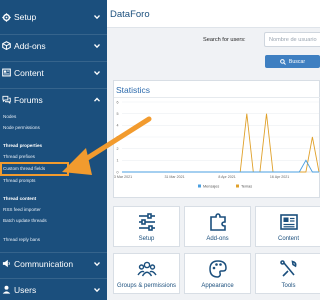 Image resolution: width=320 pixels, height=300 pixels. What do you see at coordinates (53, 99) in the screenshot?
I see `sidebar-section-forums: Forums` at bounding box center [53, 99].